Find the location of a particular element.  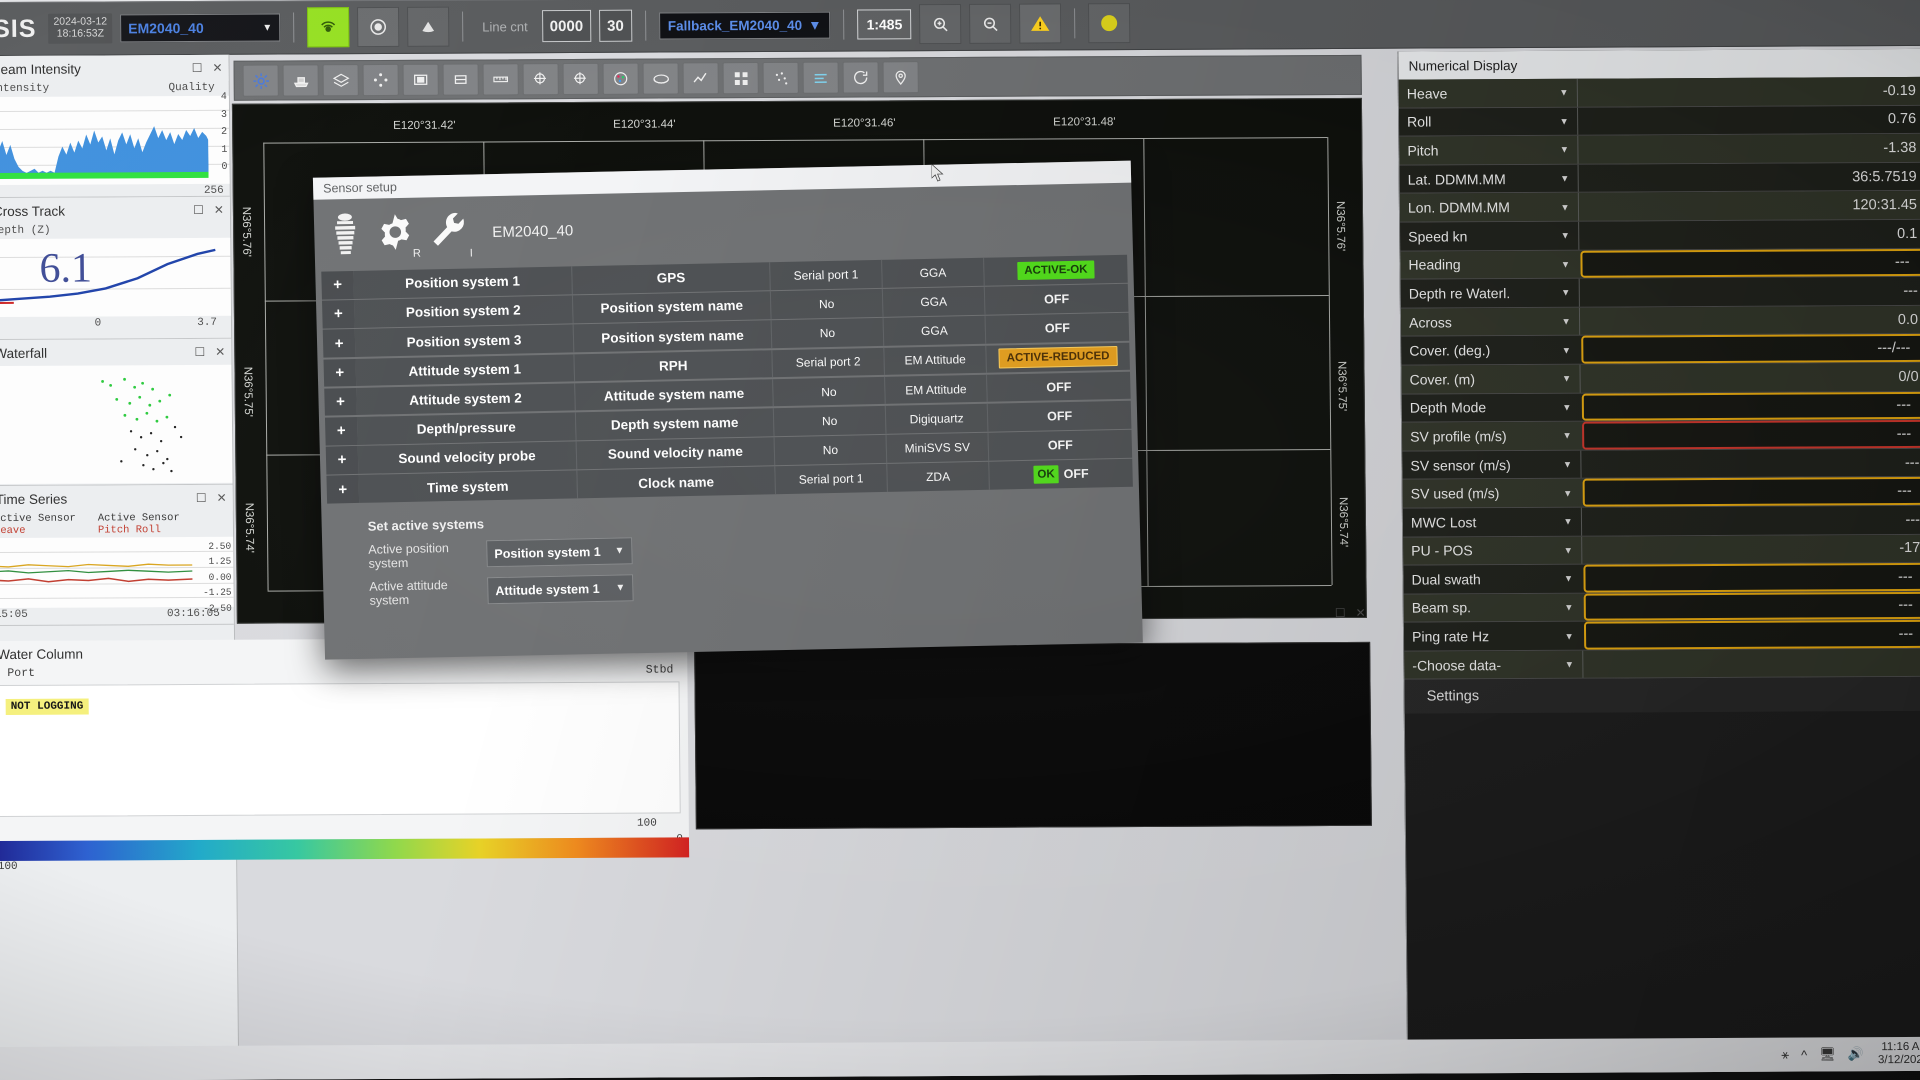

numerical-row-label: Pitch is located at coordinates (1423, 150).